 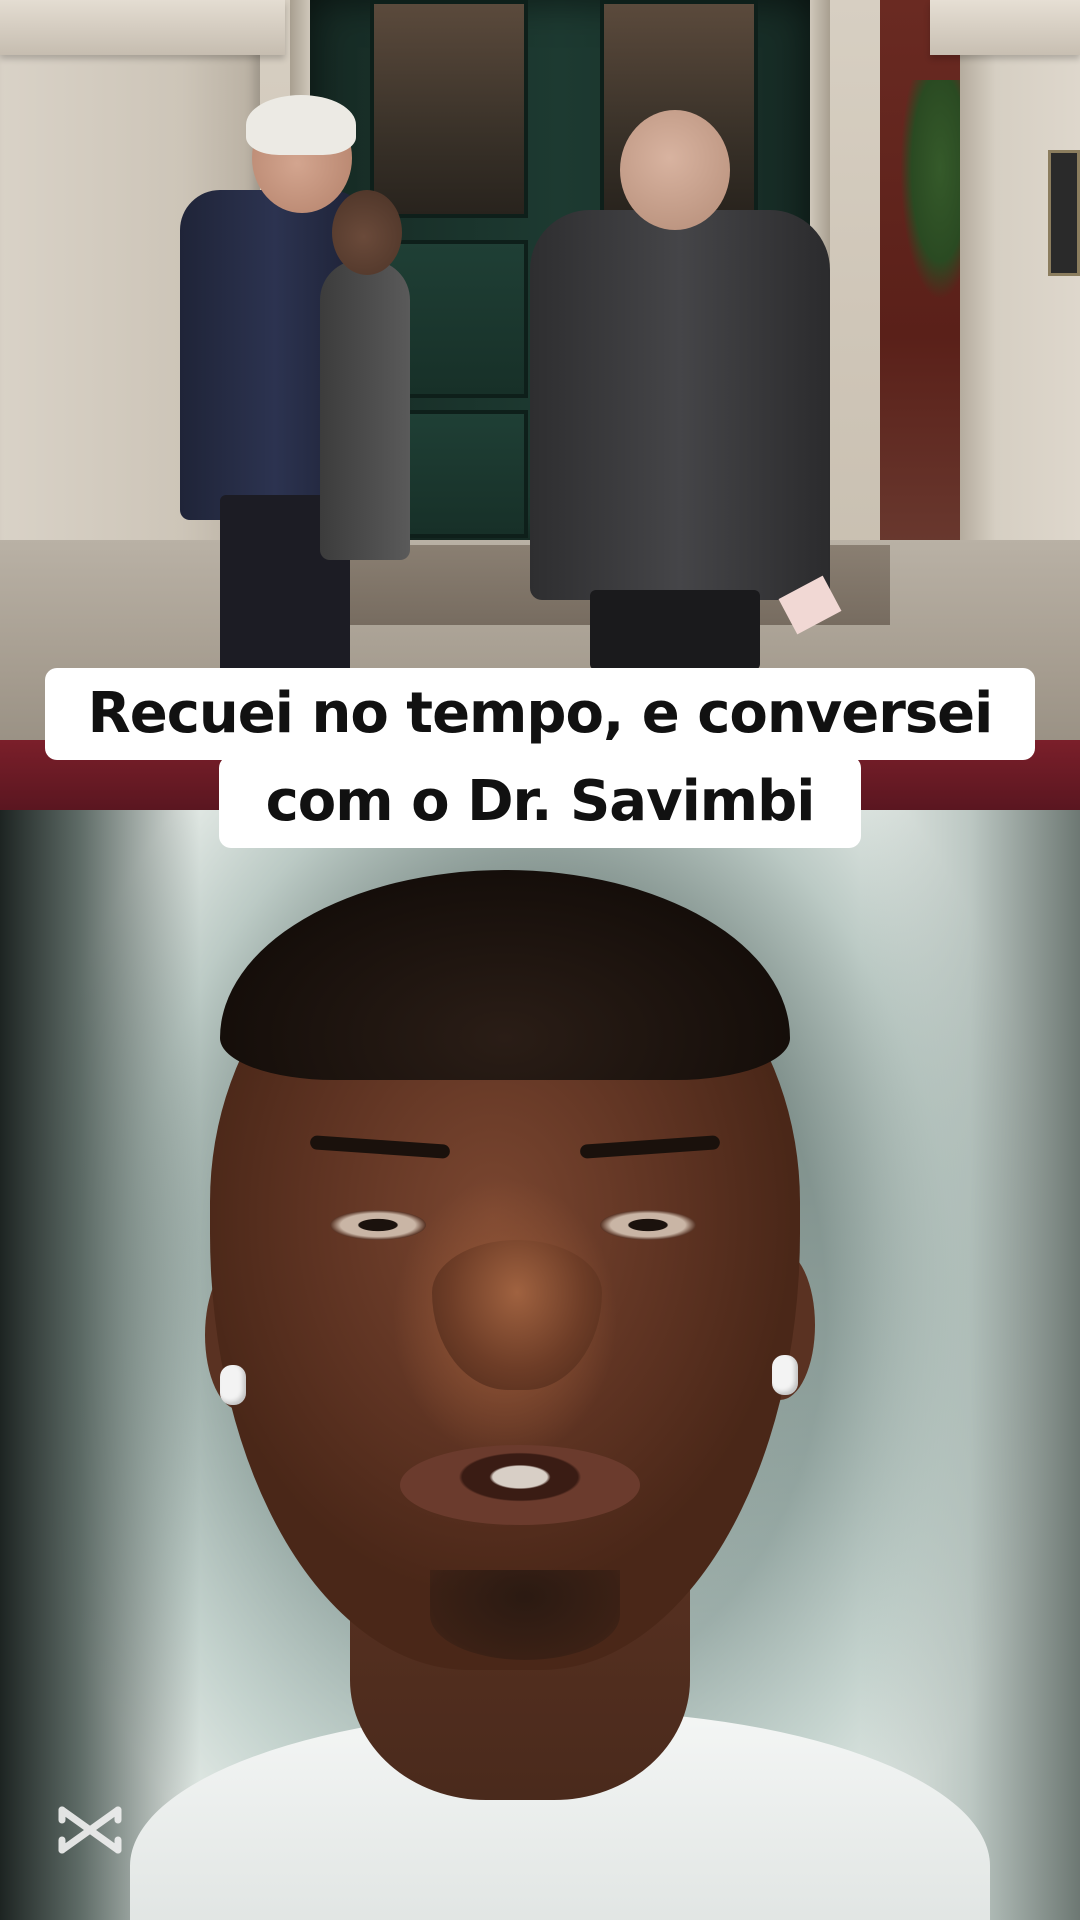 What do you see at coordinates (100, 1365) in the screenshot?
I see `vignette-left` at bounding box center [100, 1365].